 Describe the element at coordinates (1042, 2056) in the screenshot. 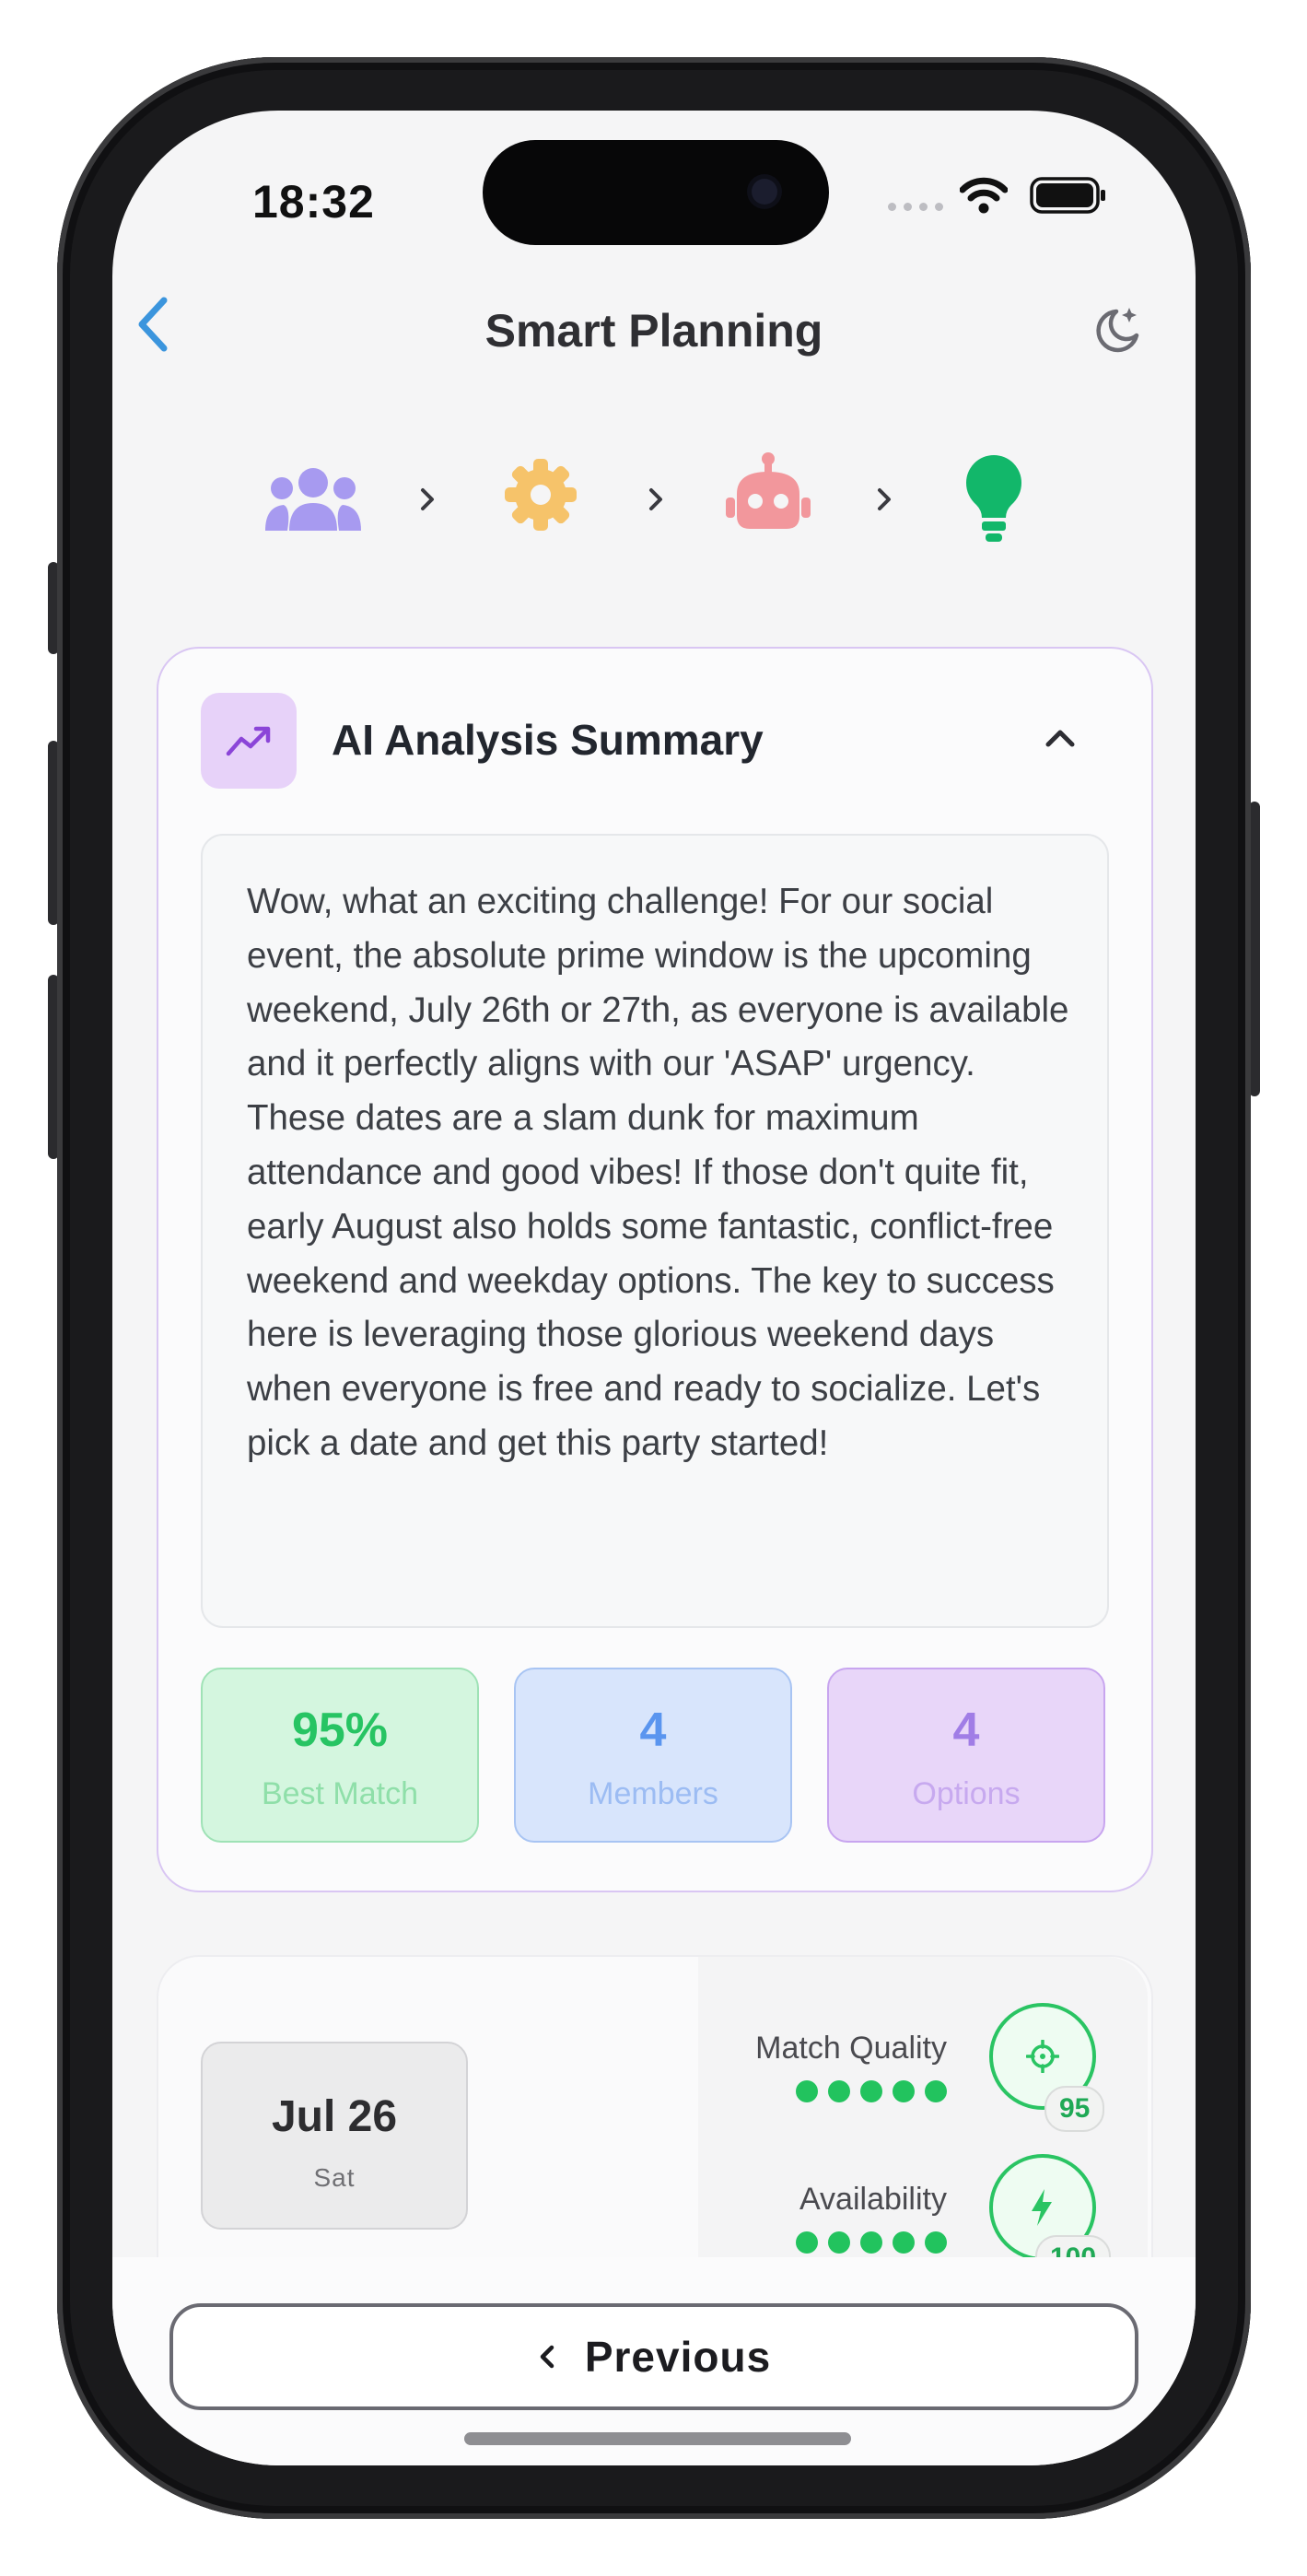

I see `crosshair-icon` at that location.